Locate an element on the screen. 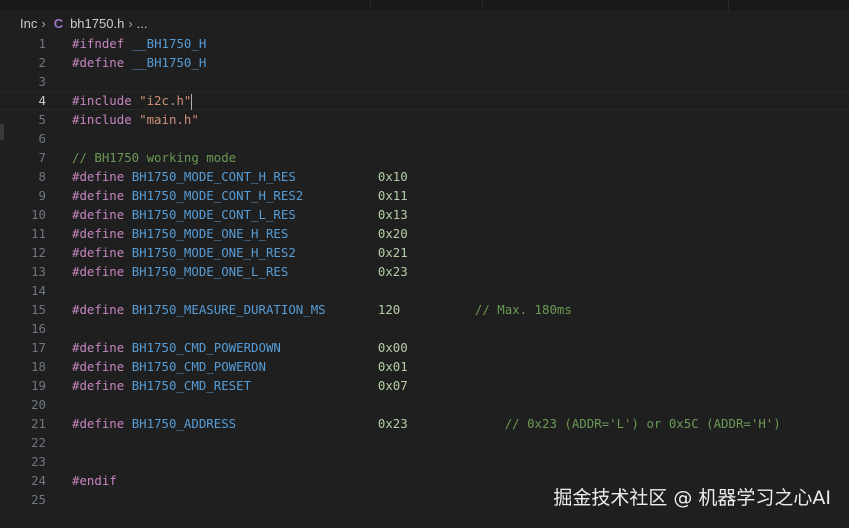 The height and width of the screenshot is (528, 849). code-text: #define BH1750_MODE_CONT_L_RES 0x13 is located at coordinates (240, 214).